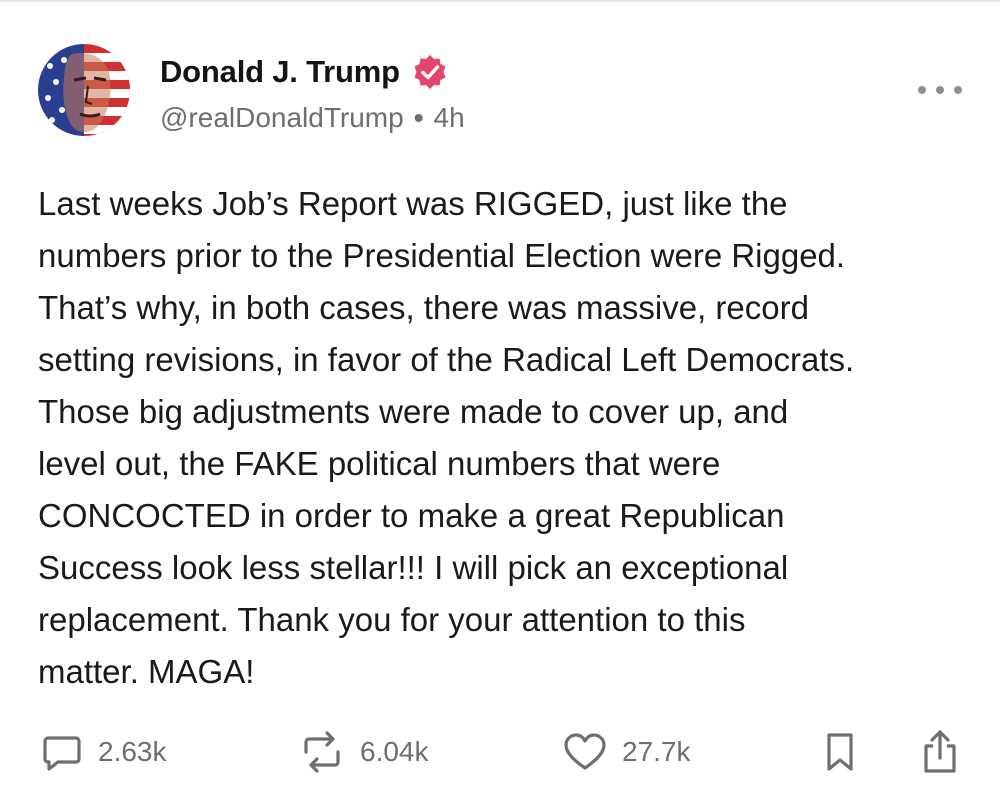 The height and width of the screenshot is (810, 1000). Describe the element at coordinates (62, 753) in the screenshot. I see `comment-bubble-icon` at that location.